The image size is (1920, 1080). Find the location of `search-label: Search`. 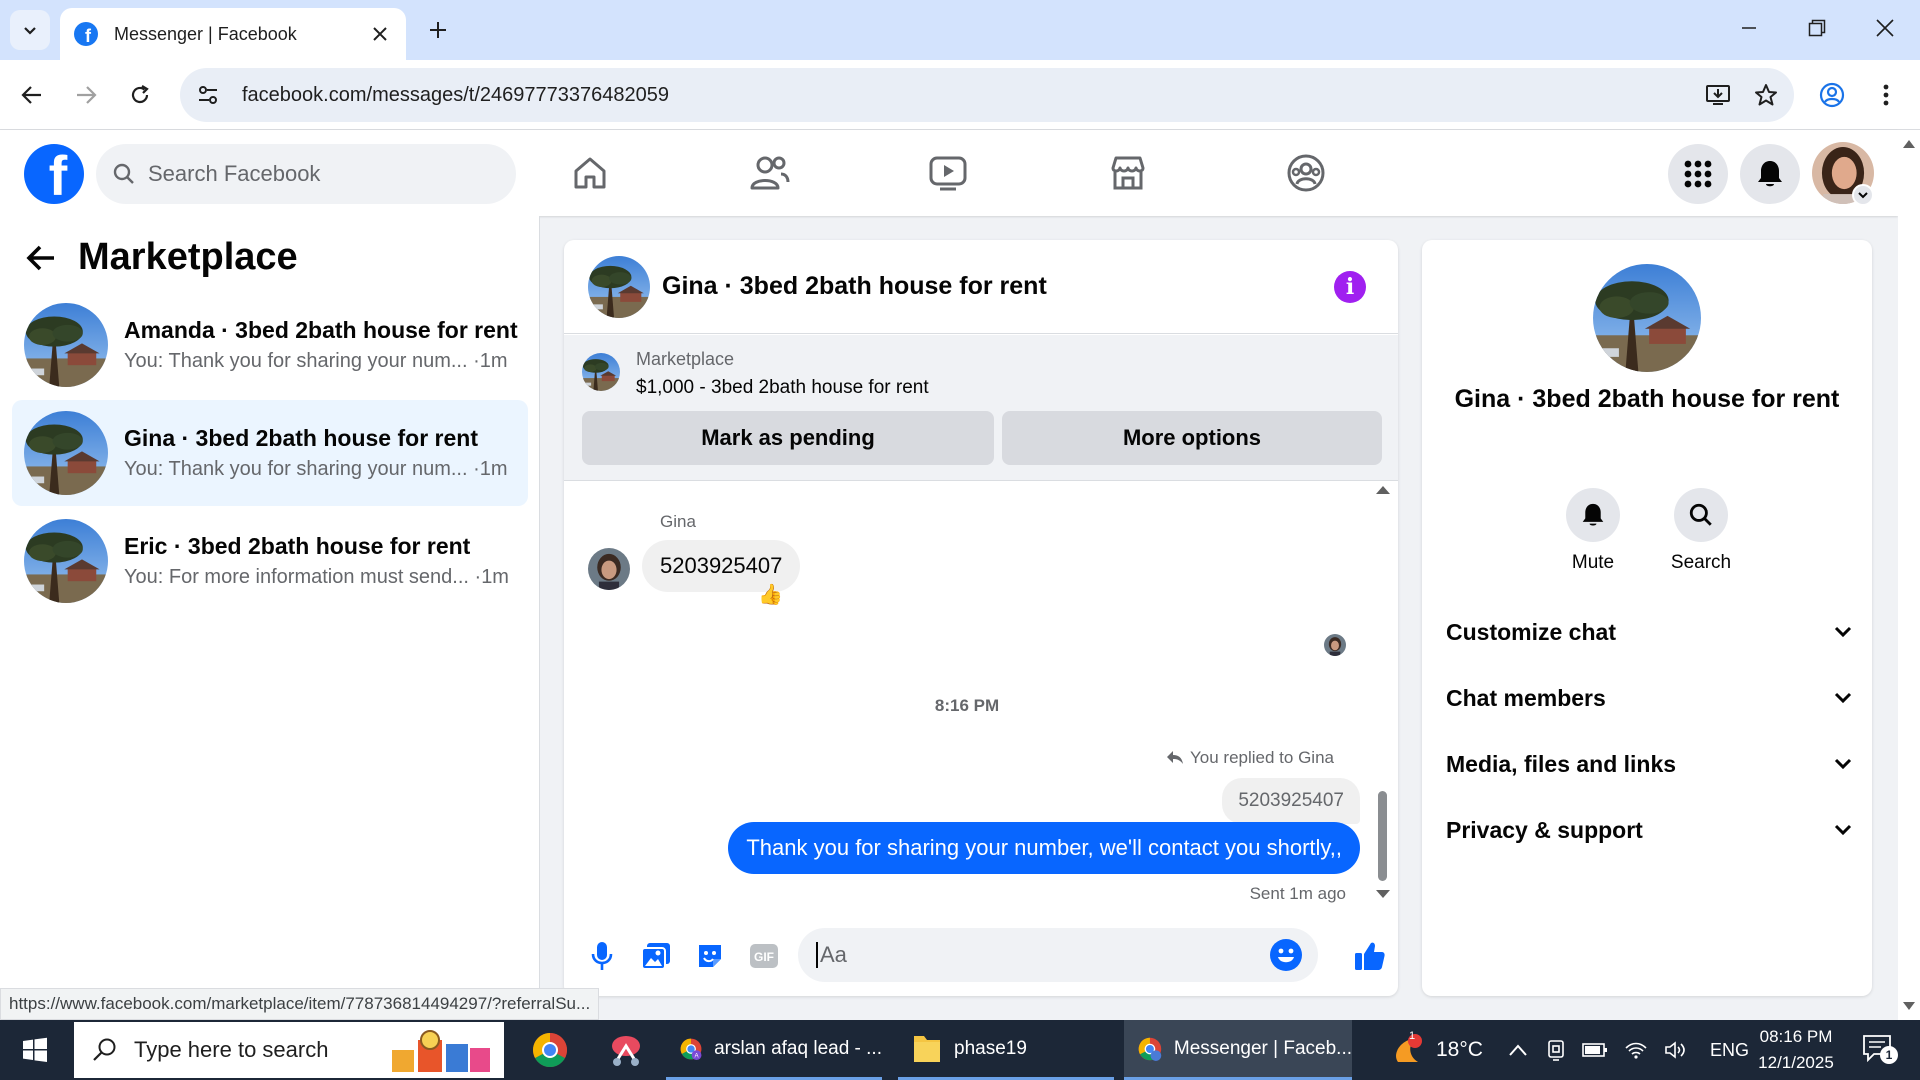

search-label: Search is located at coordinates (1701, 562).